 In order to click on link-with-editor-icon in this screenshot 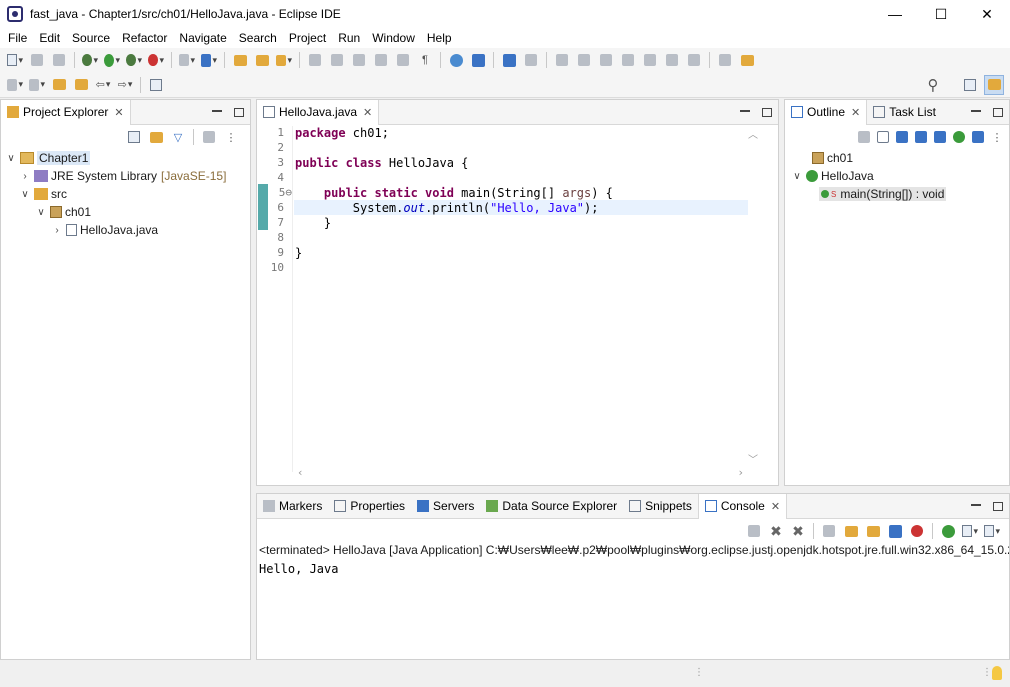, I will do `click(156, 137)`.